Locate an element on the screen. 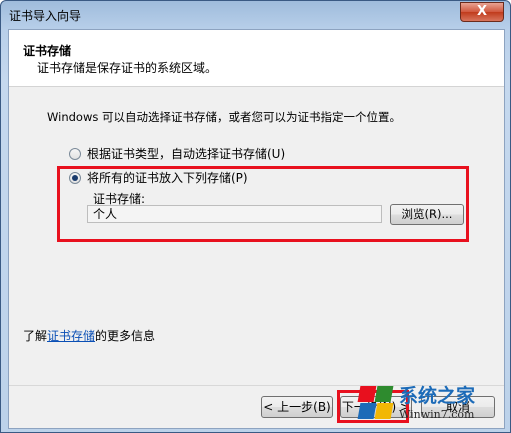 The width and height of the screenshot is (511, 433). close-icon: X is located at coordinates (482, 11).